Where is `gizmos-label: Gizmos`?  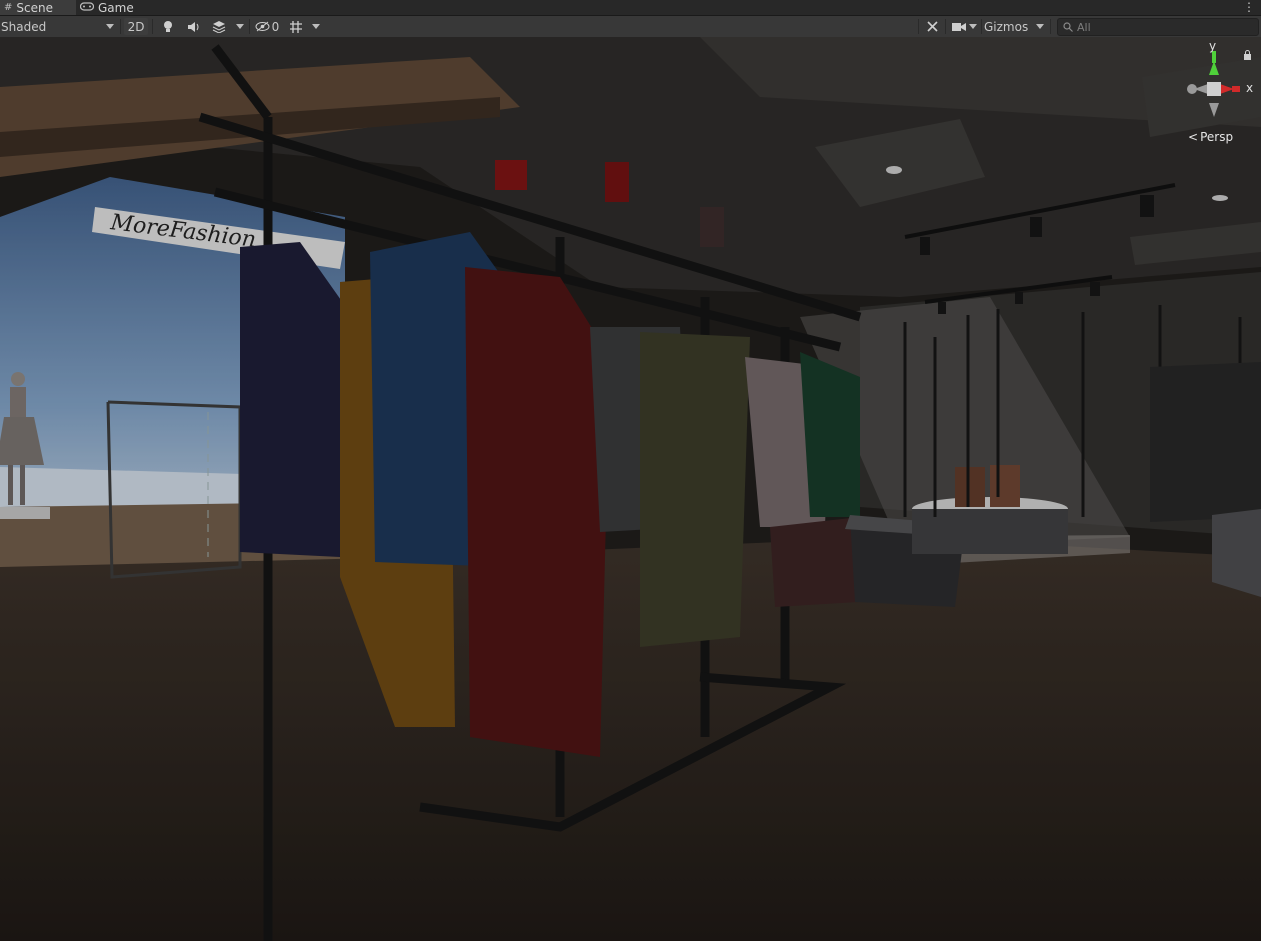 gizmos-label: Gizmos is located at coordinates (1006, 26).